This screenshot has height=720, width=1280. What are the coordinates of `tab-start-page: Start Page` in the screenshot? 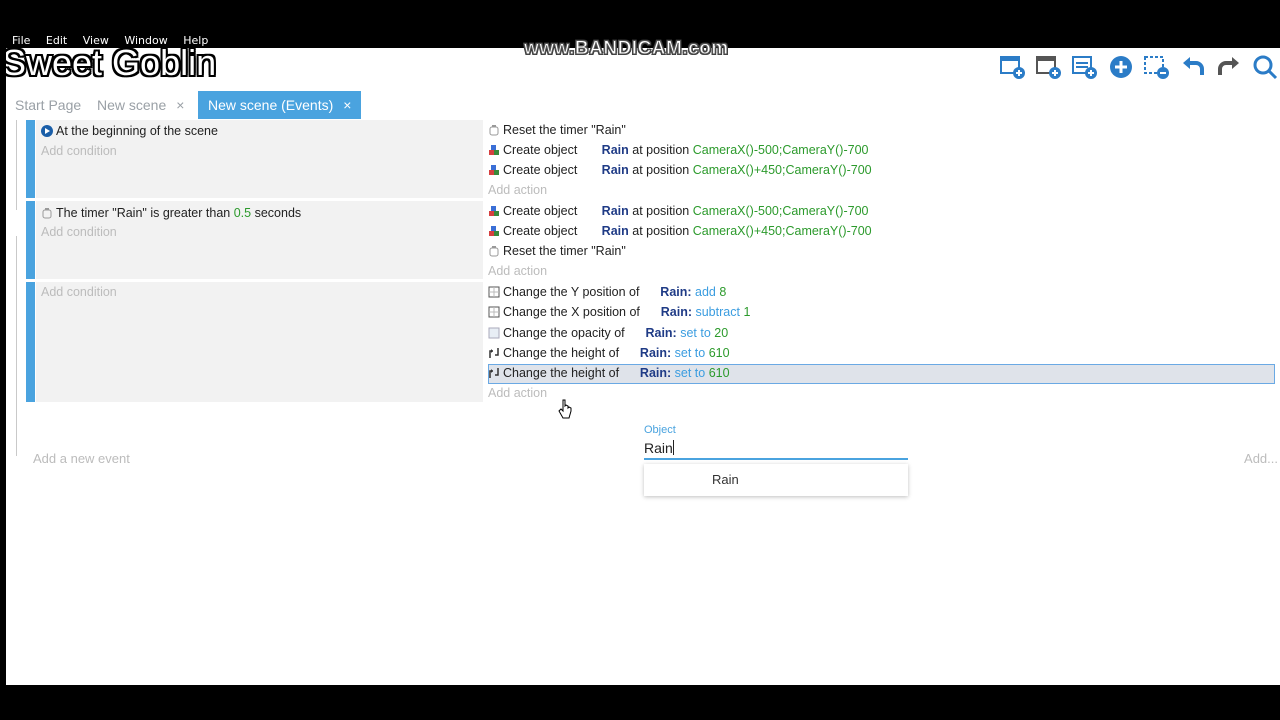 It's located at (48, 105).